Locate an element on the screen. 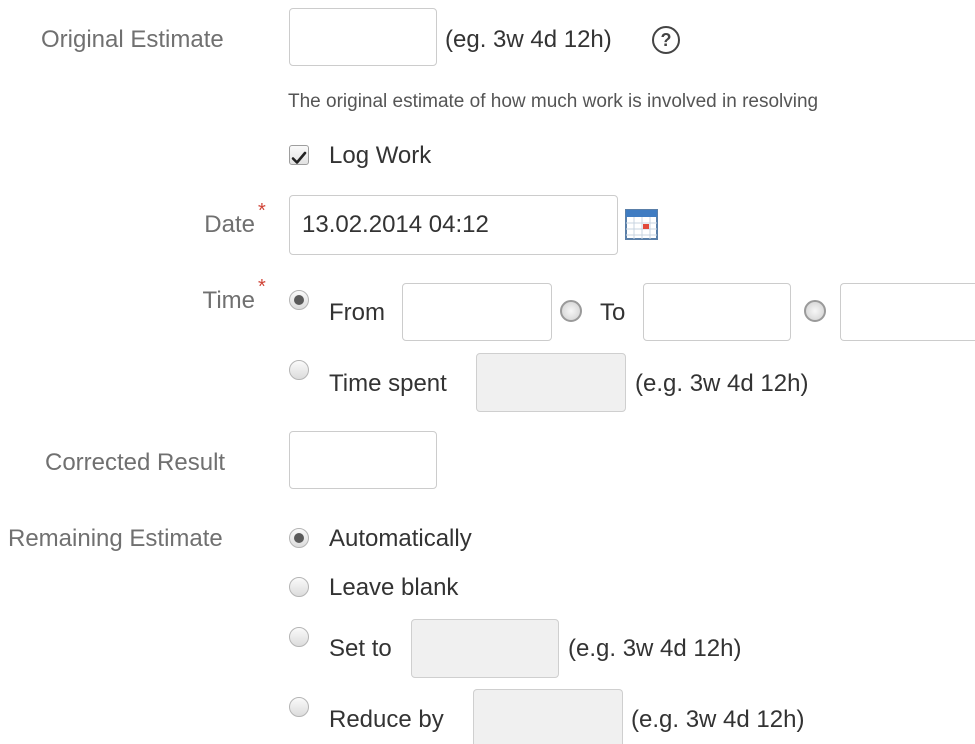  remaining-set-to-hint: (e.g. 3w 4d 12h) is located at coordinates (655, 648).